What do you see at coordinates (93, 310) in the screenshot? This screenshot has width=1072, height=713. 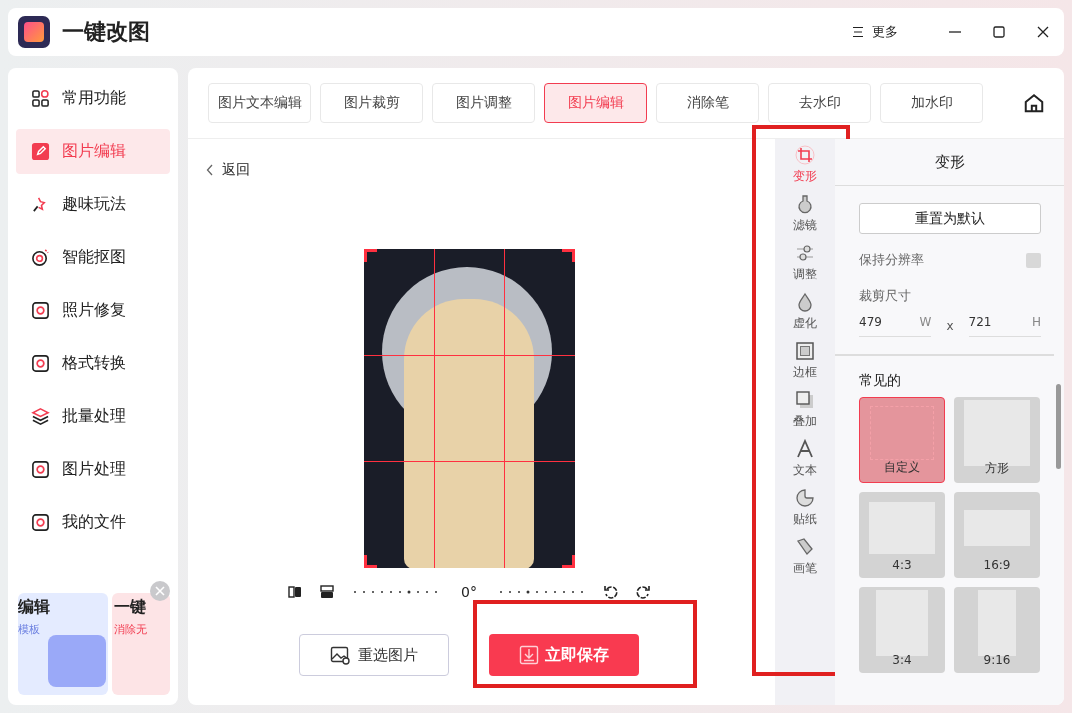 I see `sidebar-item: 照片修复` at bounding box center [93, 310].